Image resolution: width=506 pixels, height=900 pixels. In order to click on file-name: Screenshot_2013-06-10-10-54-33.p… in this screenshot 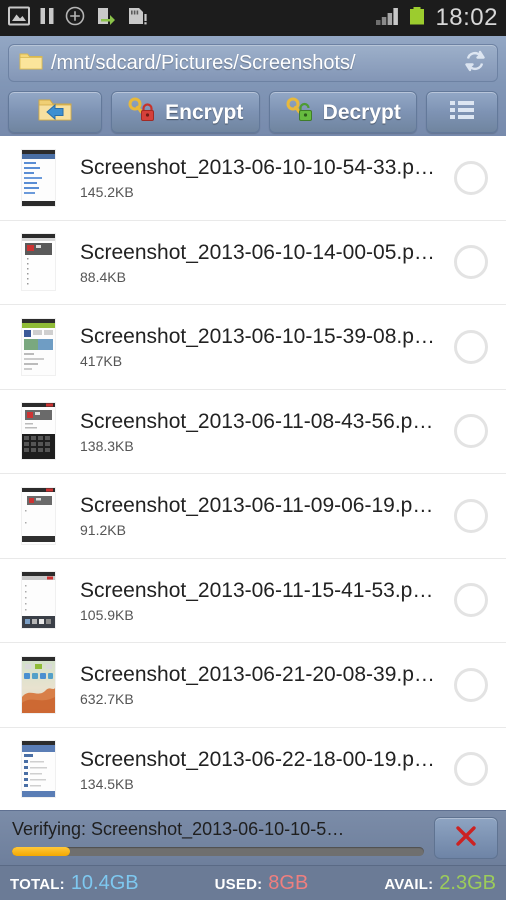, I will do `click(257, 168)`.